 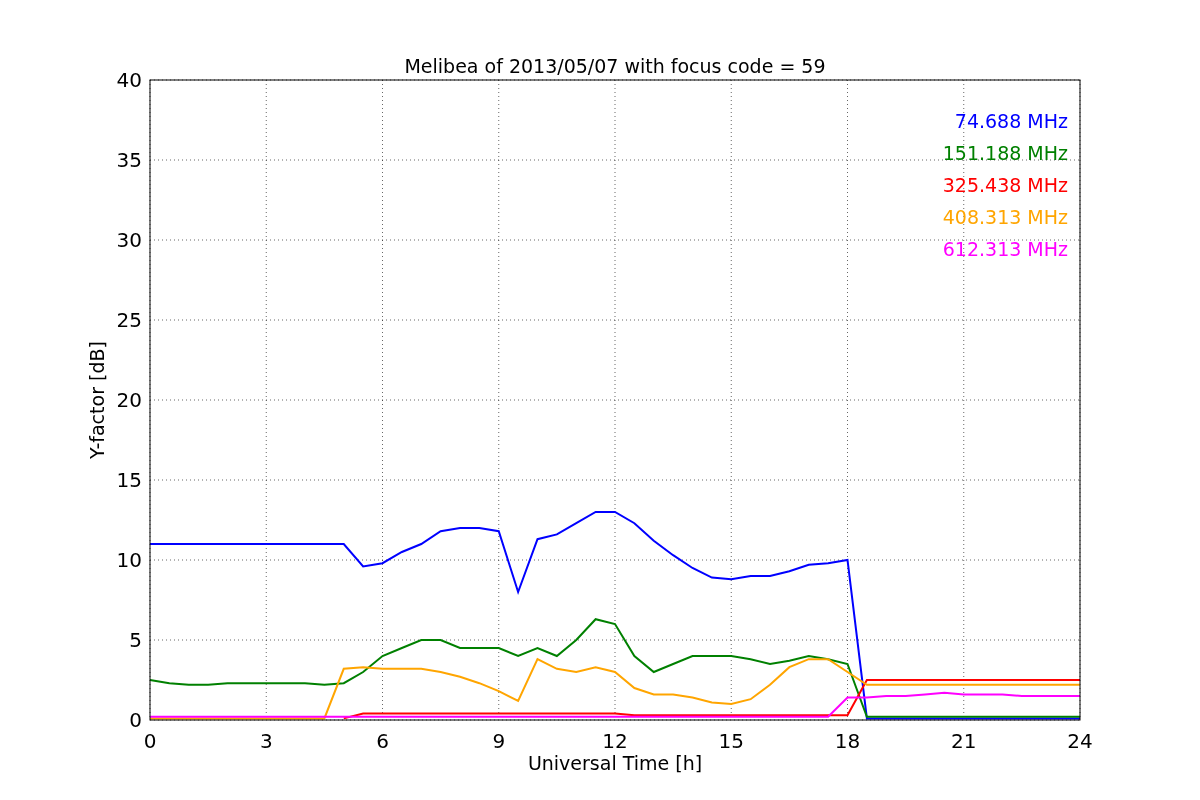 What do you see at coordinates (615, 741) in the screenshot?
I see `x-tick-label: 12` at bounding box center [615, 741].